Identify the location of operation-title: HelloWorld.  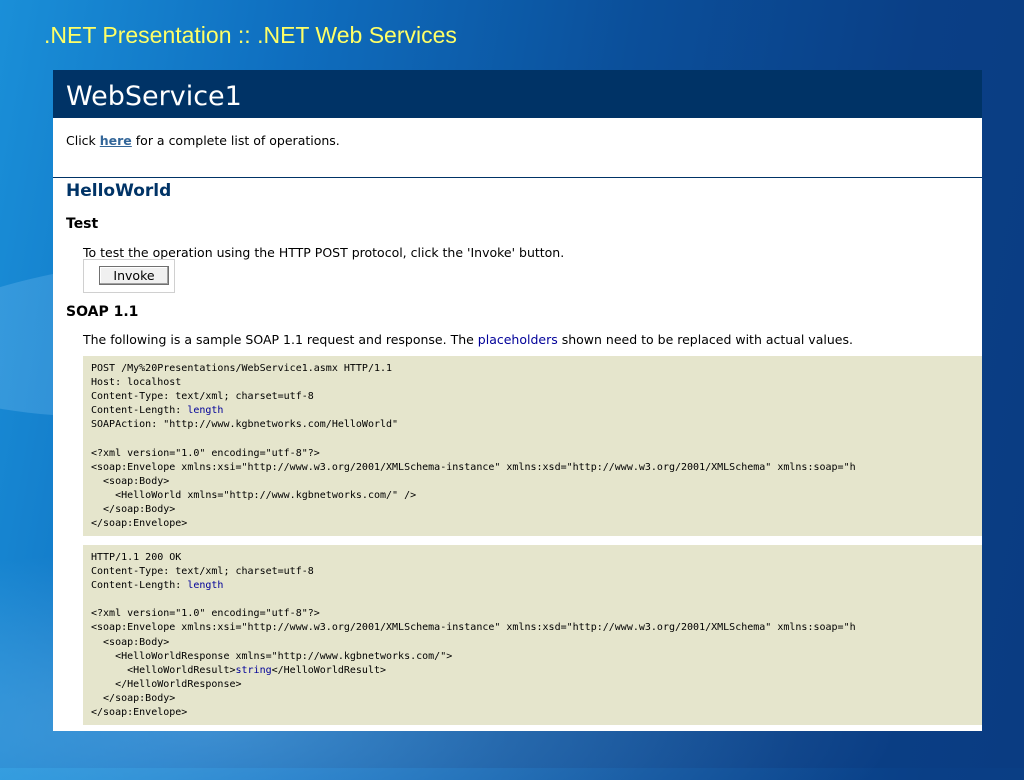
(119, 191).